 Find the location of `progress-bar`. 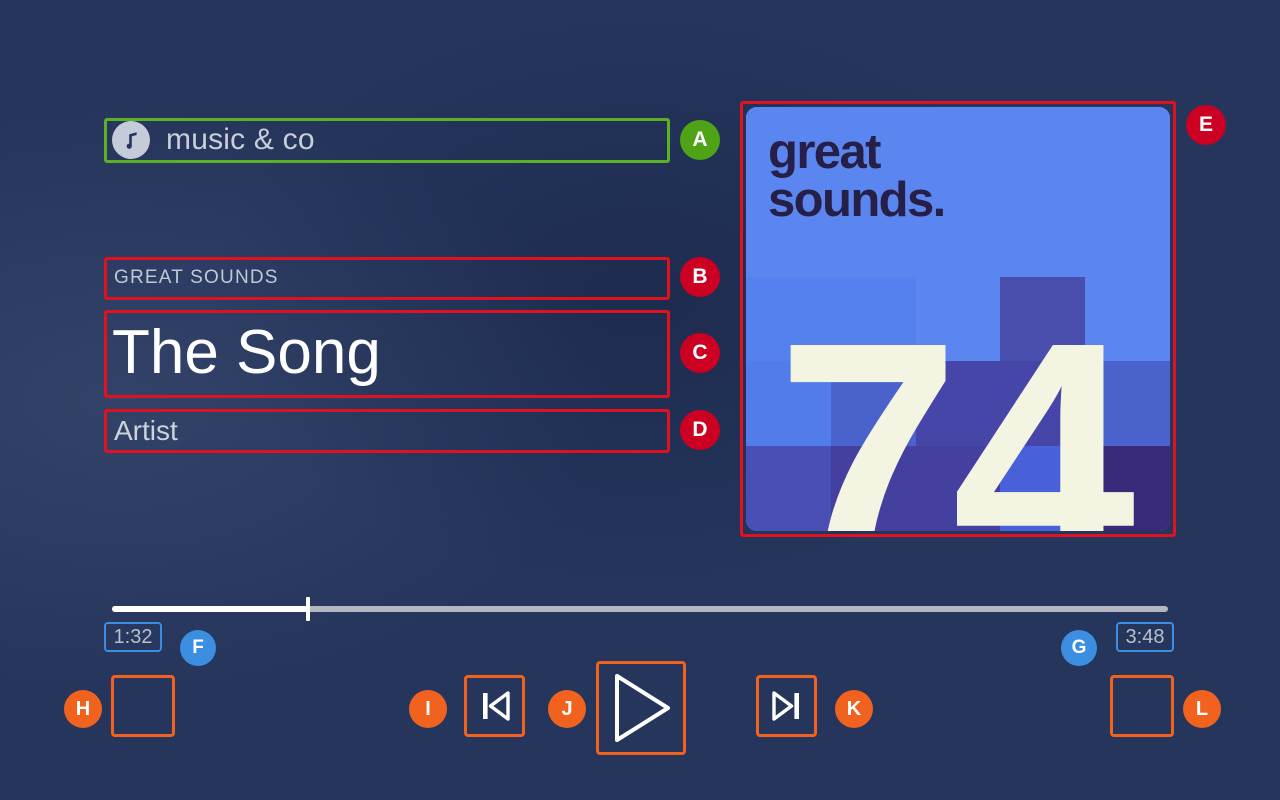

progress-bar is located at coordinates (640, 609).